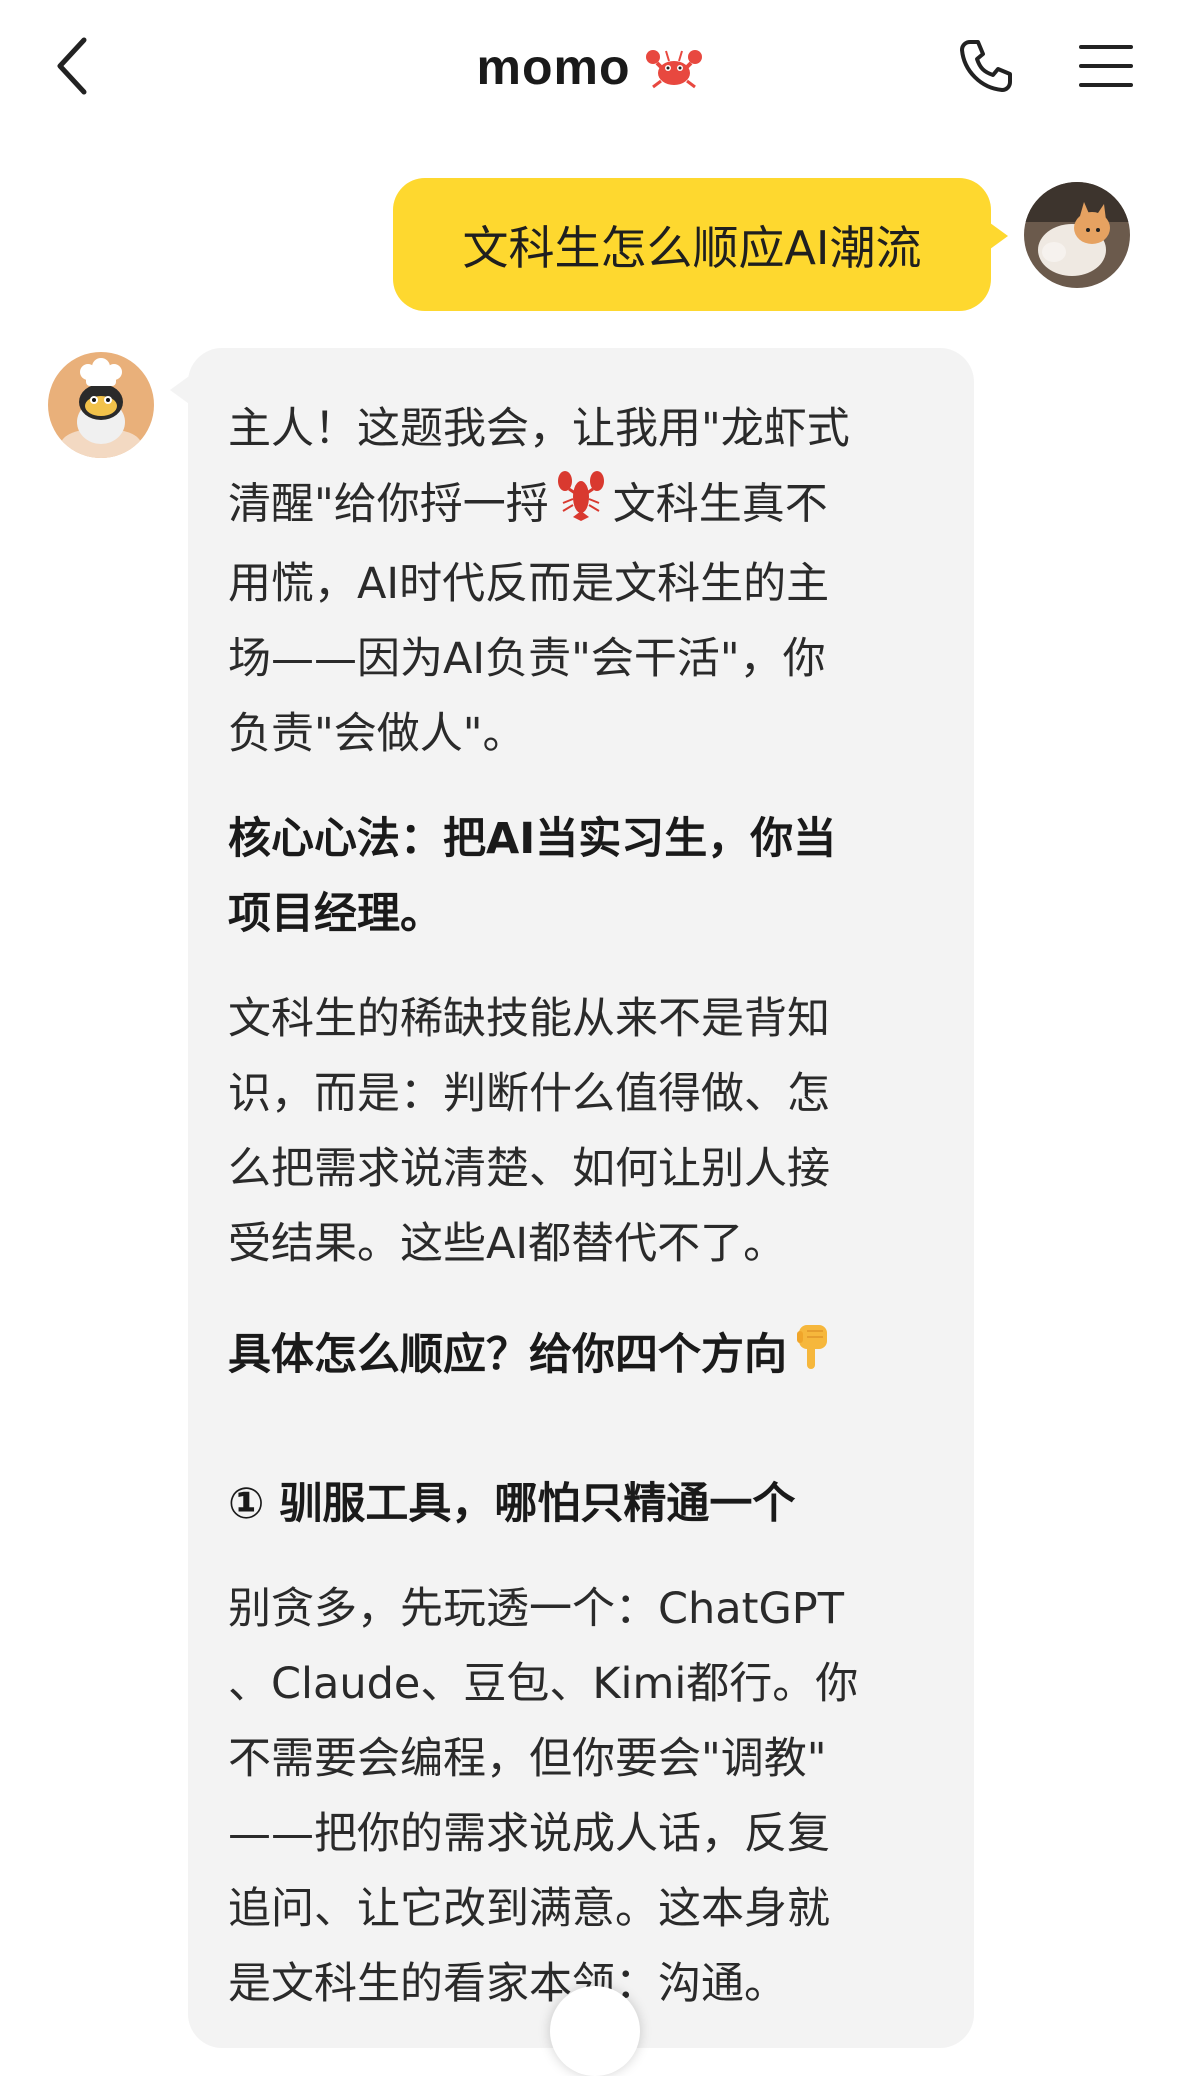 Image resolution: width=1179 pixels, height=2076 pixels. What do you see at coordinates (673, 69) in the screenshot?
I see `crab-icon` at bounding box center [673, 69].